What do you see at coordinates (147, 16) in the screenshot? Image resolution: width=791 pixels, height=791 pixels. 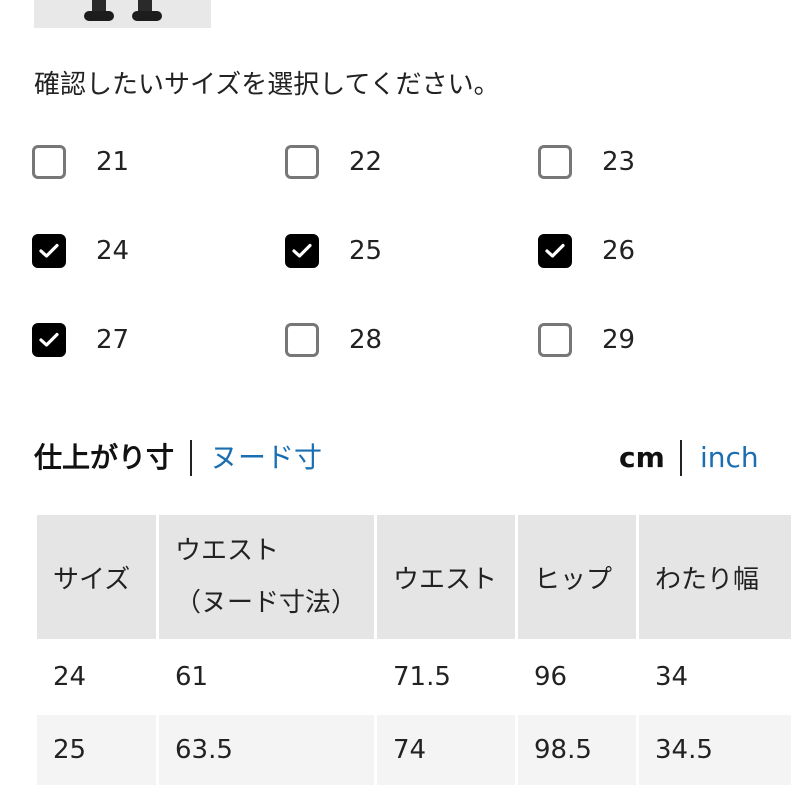 I see `model-shoe-right` at bounding box center [147, 16].